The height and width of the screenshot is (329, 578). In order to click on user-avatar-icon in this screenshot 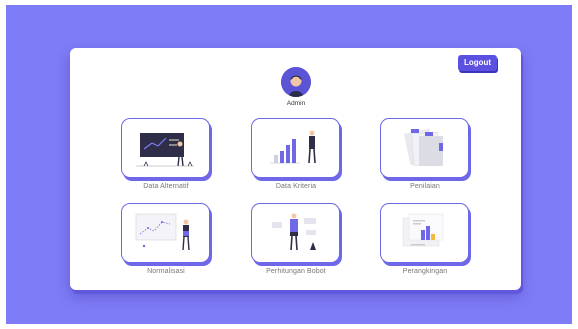, I will do `click(296, 82)`.